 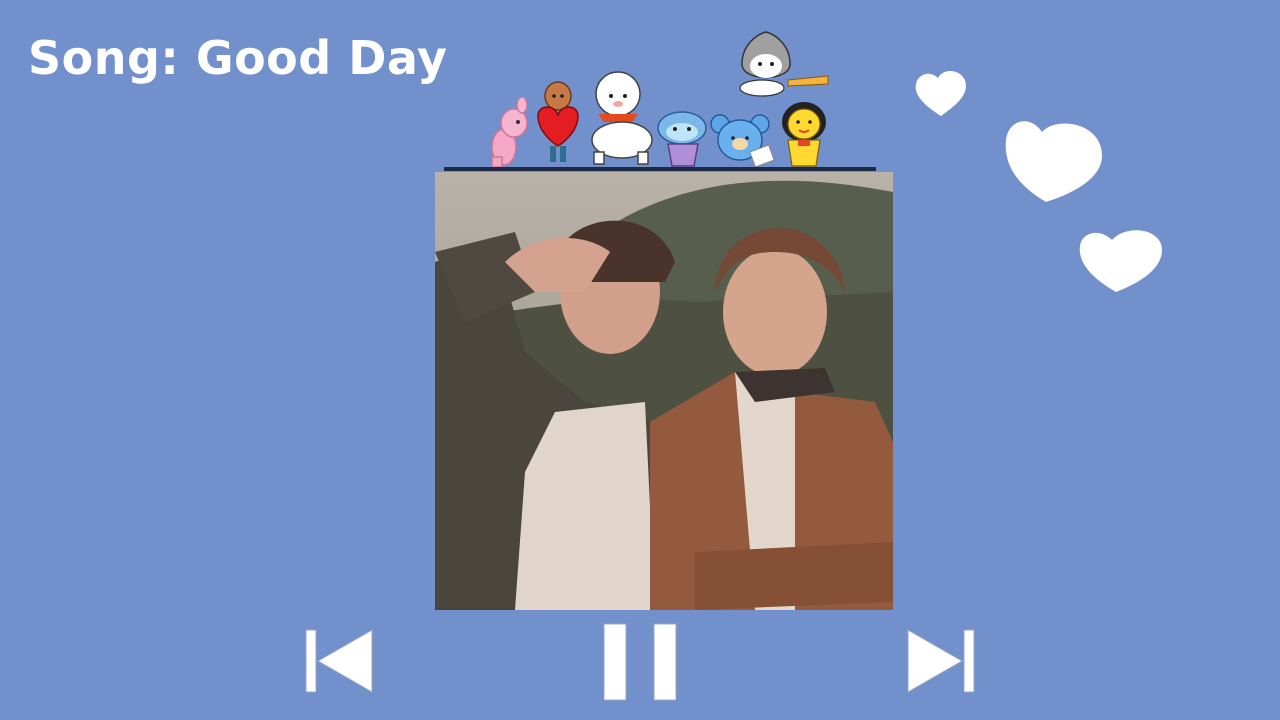 What do you see at coordinates (508, 134) in the screenshot?
I see `cooky-character-icon` at bounding box center [508, 134].